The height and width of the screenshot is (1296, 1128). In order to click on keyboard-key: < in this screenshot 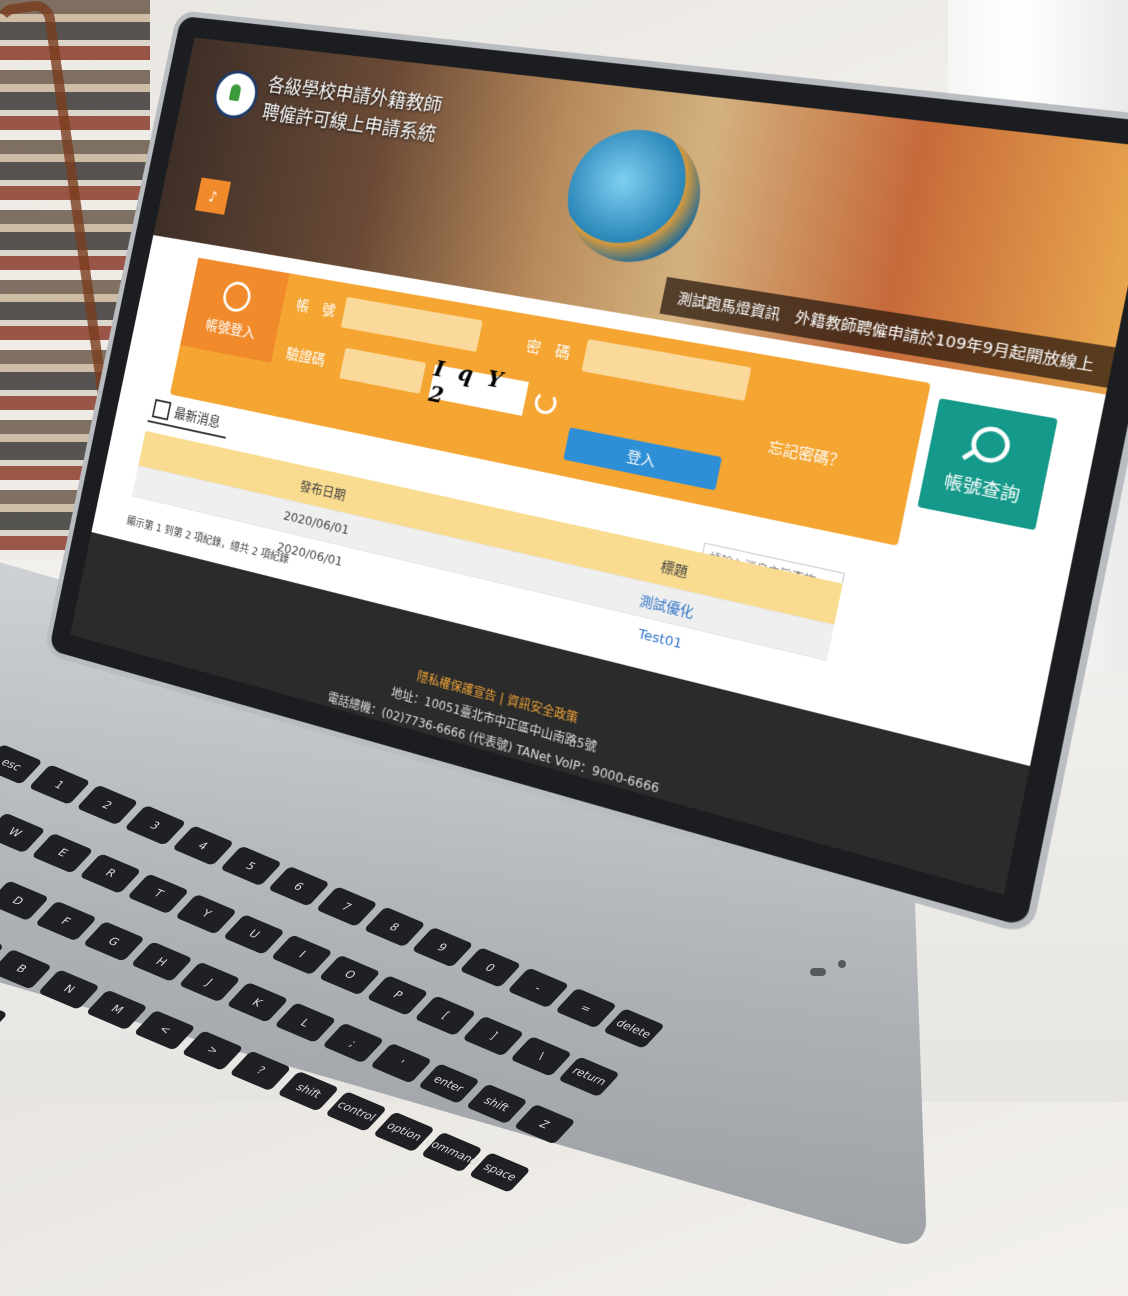, I will do `click(164, 1030)`.